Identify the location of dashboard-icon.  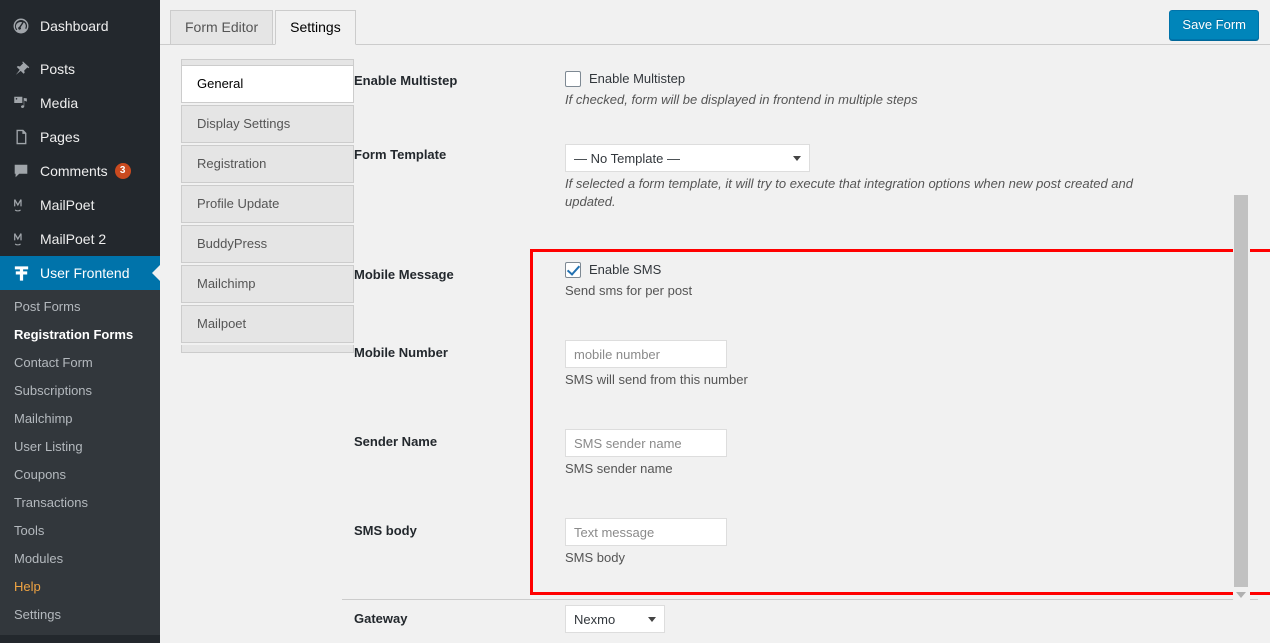
(21, 26).